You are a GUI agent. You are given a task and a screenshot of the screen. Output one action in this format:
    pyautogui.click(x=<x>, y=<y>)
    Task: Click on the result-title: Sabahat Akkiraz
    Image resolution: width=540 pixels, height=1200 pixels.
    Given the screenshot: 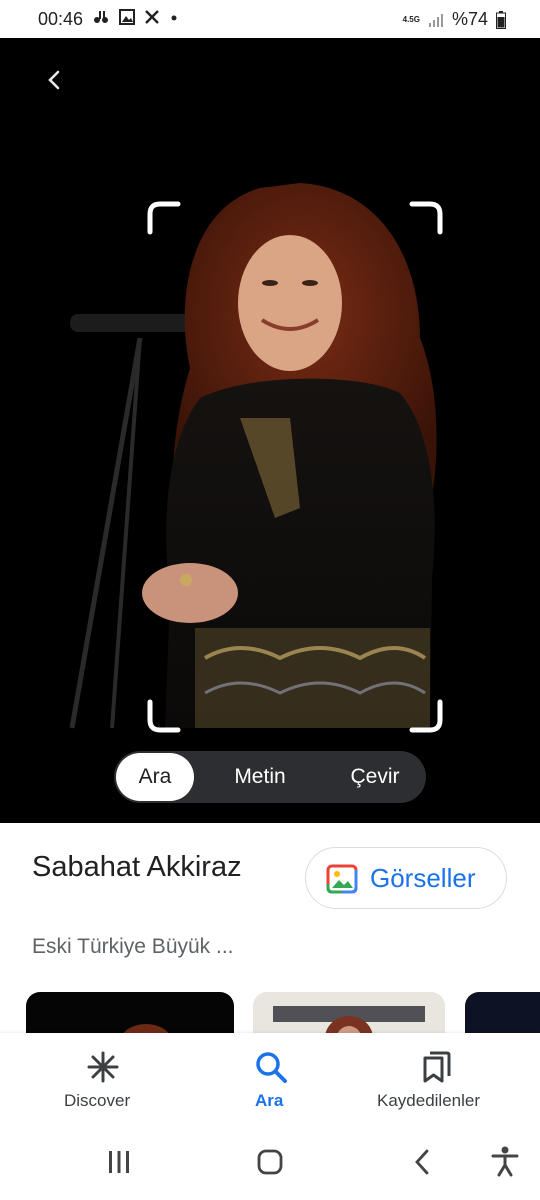 What is the action you would take?
    pyautogui.click(x=157, y=867)
    